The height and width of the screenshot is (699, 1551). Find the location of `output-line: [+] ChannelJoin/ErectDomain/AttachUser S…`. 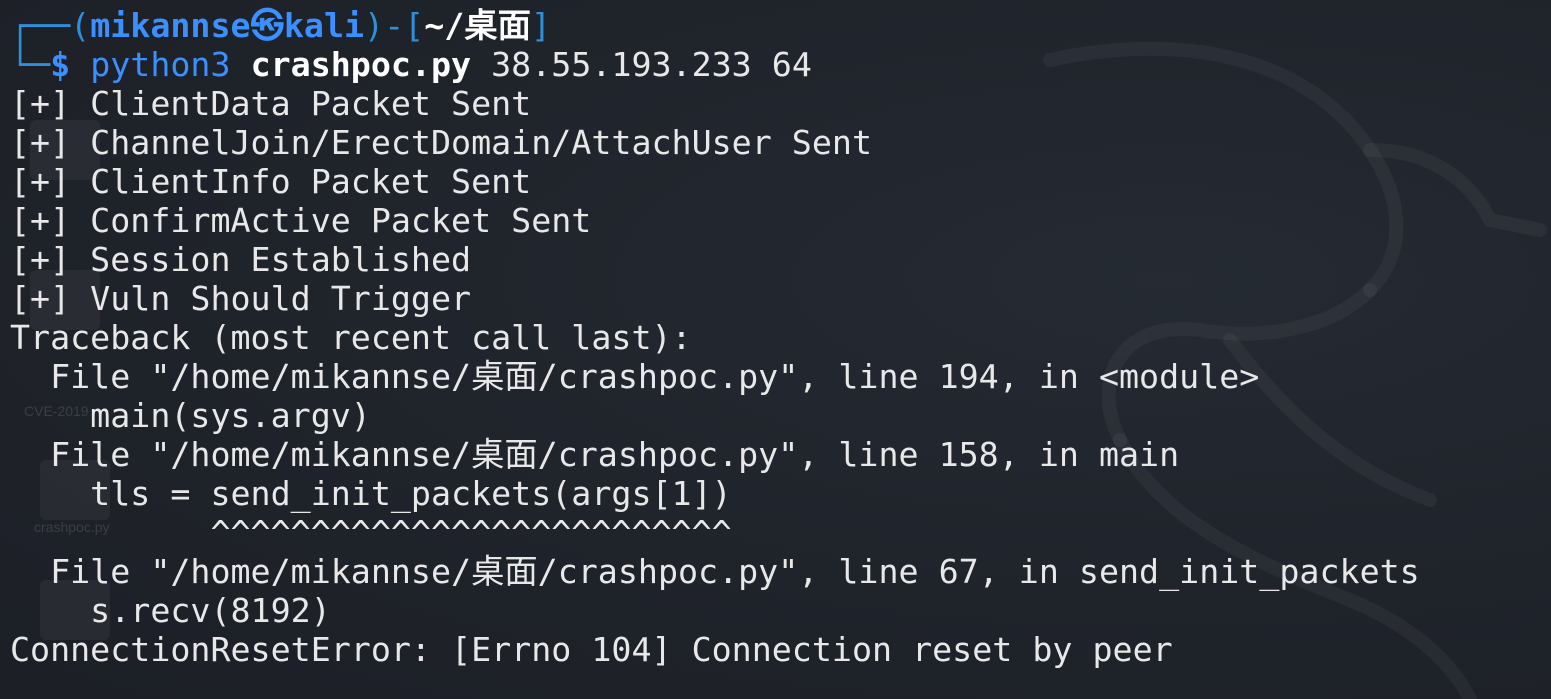

output-line: [+] ChannelJoin/ErectDomain/AttachUser S… is located at coordinates (441, 142).